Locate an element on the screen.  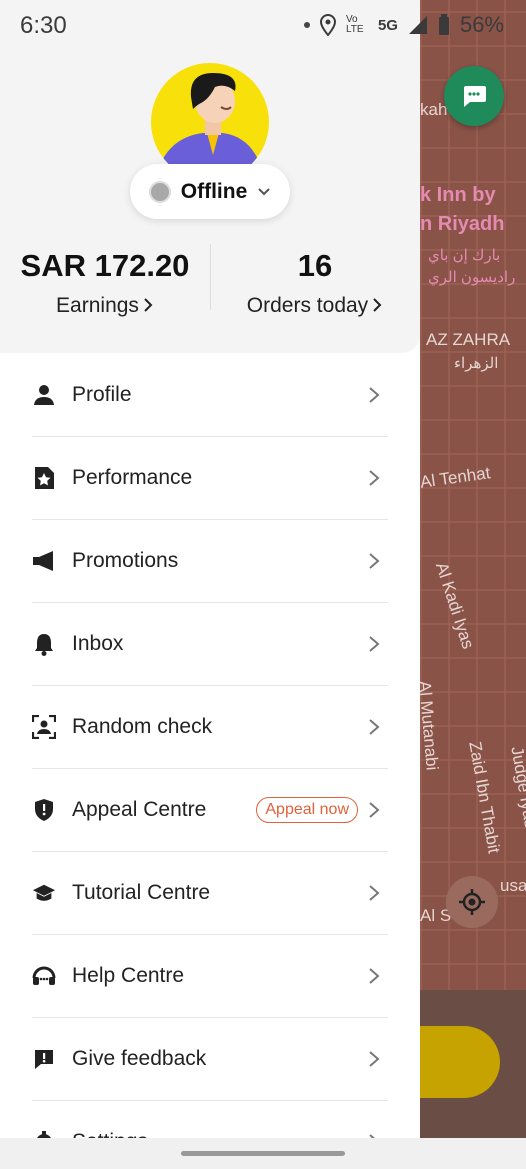
menu-item-label: Performance is located at coordinates (132, 477).